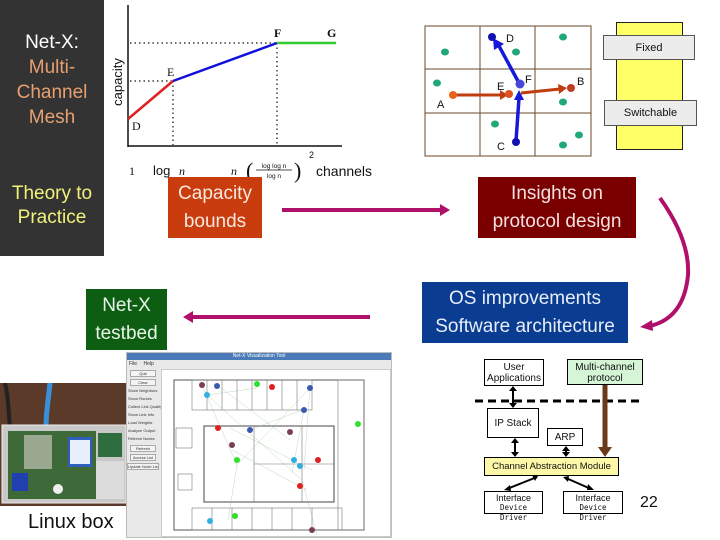  I want to click on viz-checkbox: Show Link Info, so click(141, 414).